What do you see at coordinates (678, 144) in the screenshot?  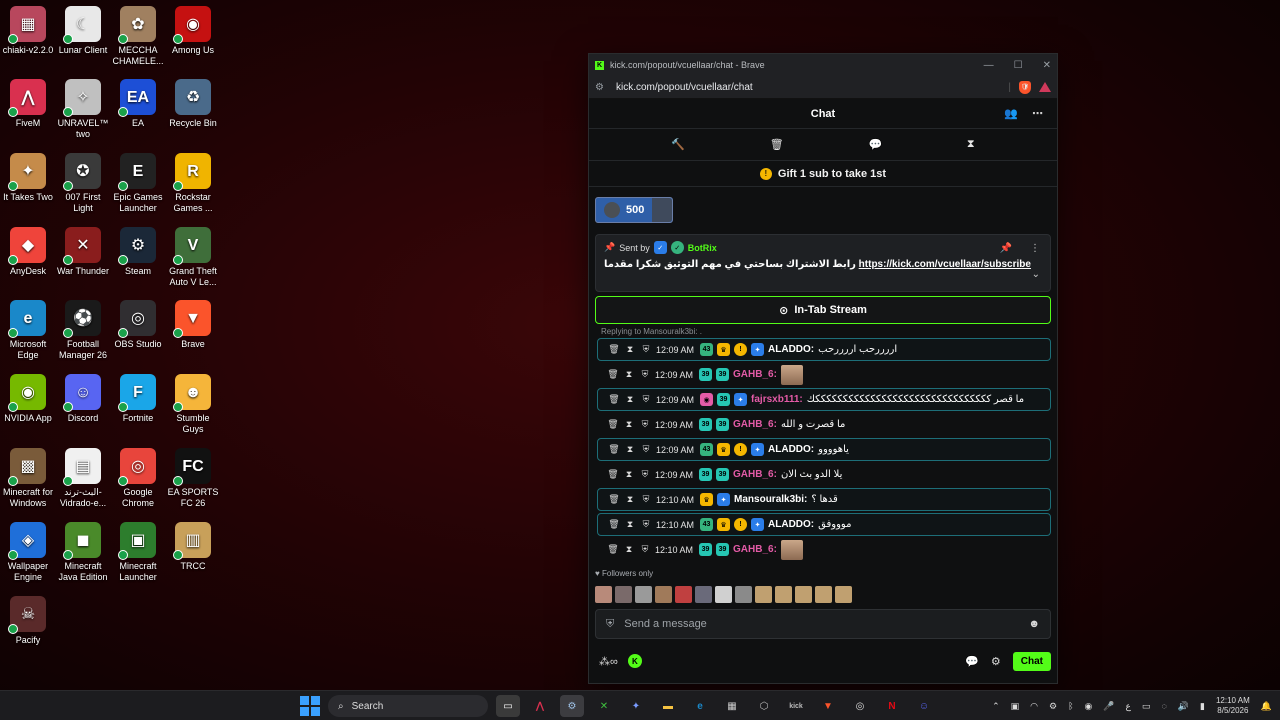 I see `hammer-icon: 🔨` at bounding box center [678, 144].